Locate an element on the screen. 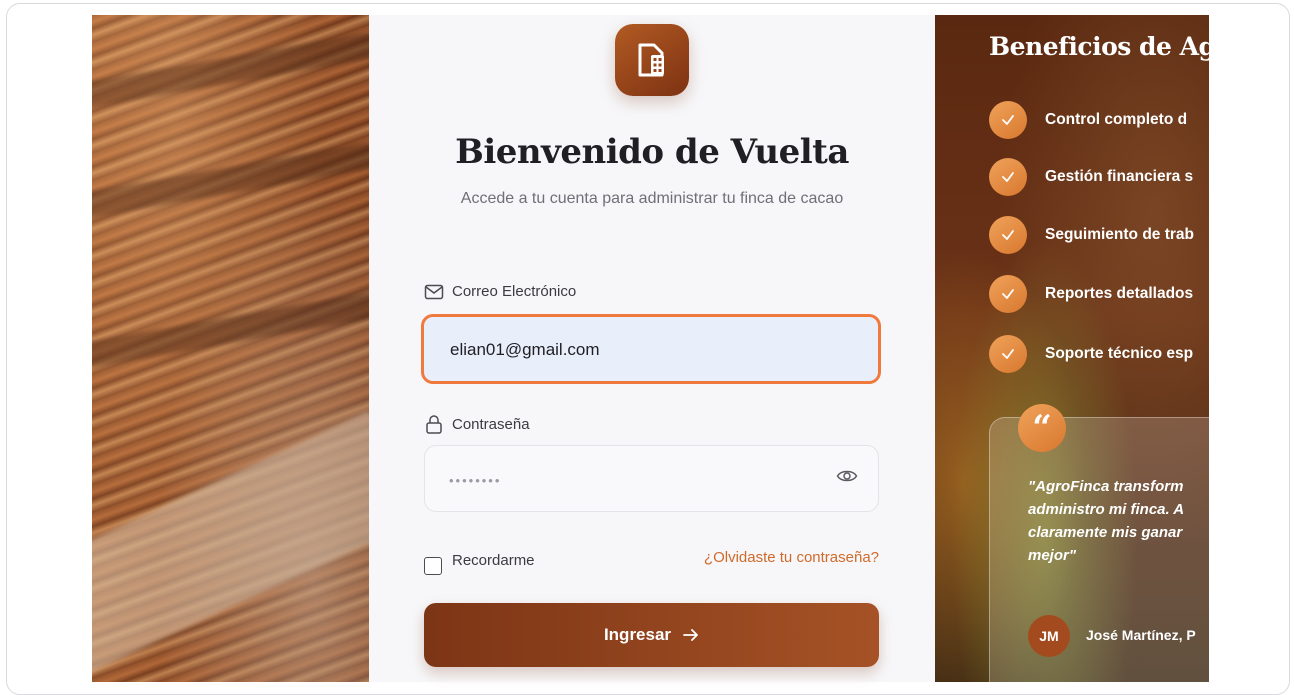 This screenshot has height=695, width=1294. benefit-item: Soporte técnico esp is located at coordinates (1091, 354).